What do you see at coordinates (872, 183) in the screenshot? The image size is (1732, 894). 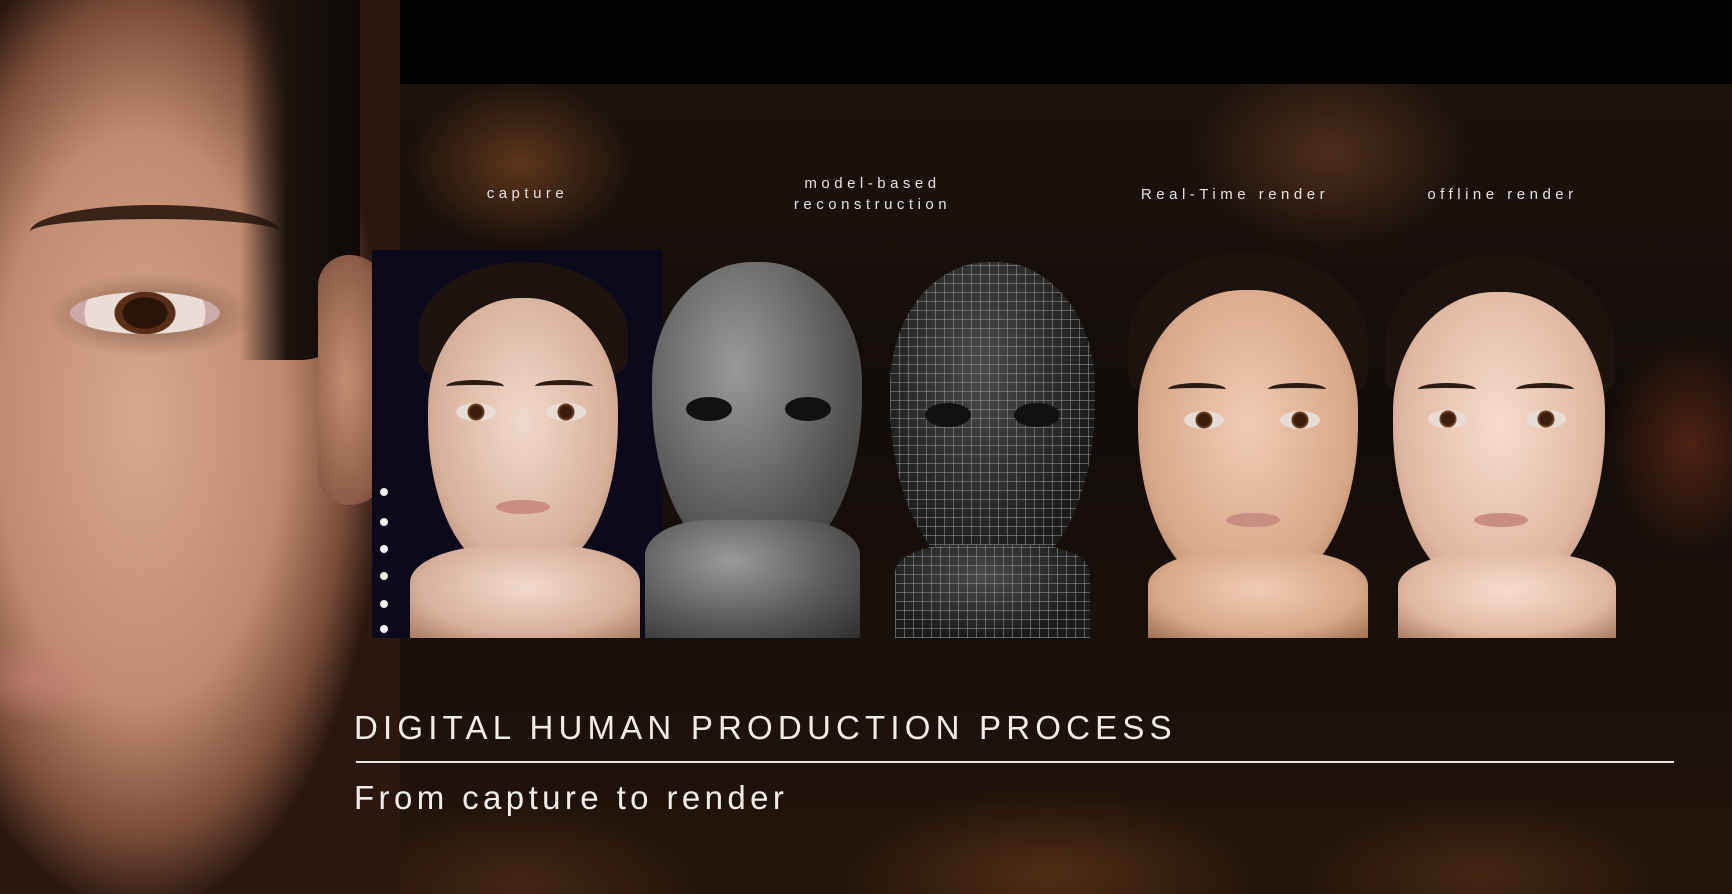 I see `stage-label-line-1: model-based` at bounding box center [872, 183].